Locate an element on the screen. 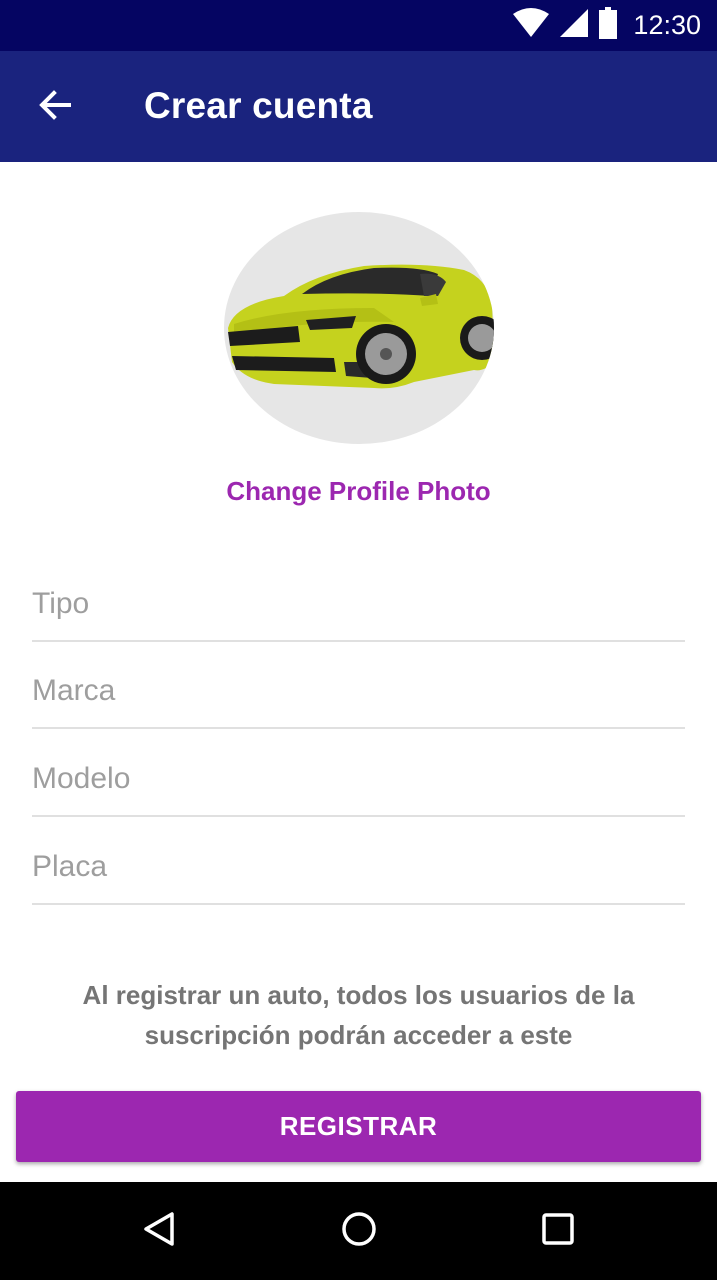 This screenshot has width=717, height=1280. profile-photo is located at coordinates (359, 328).